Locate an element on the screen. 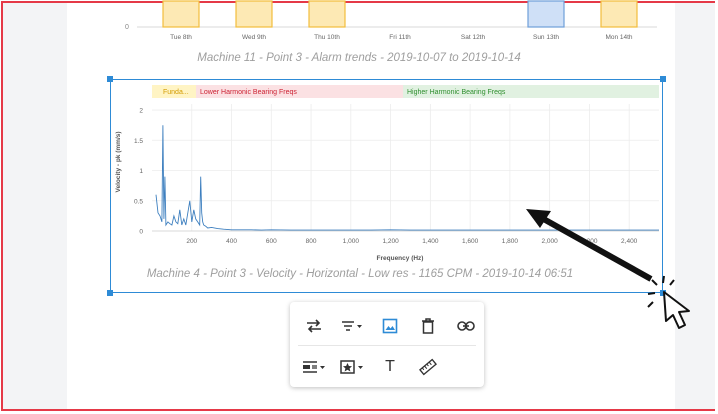  band-higher-label: Higher Harmonic Bearing Freqs is located at coordinates (456, 92).